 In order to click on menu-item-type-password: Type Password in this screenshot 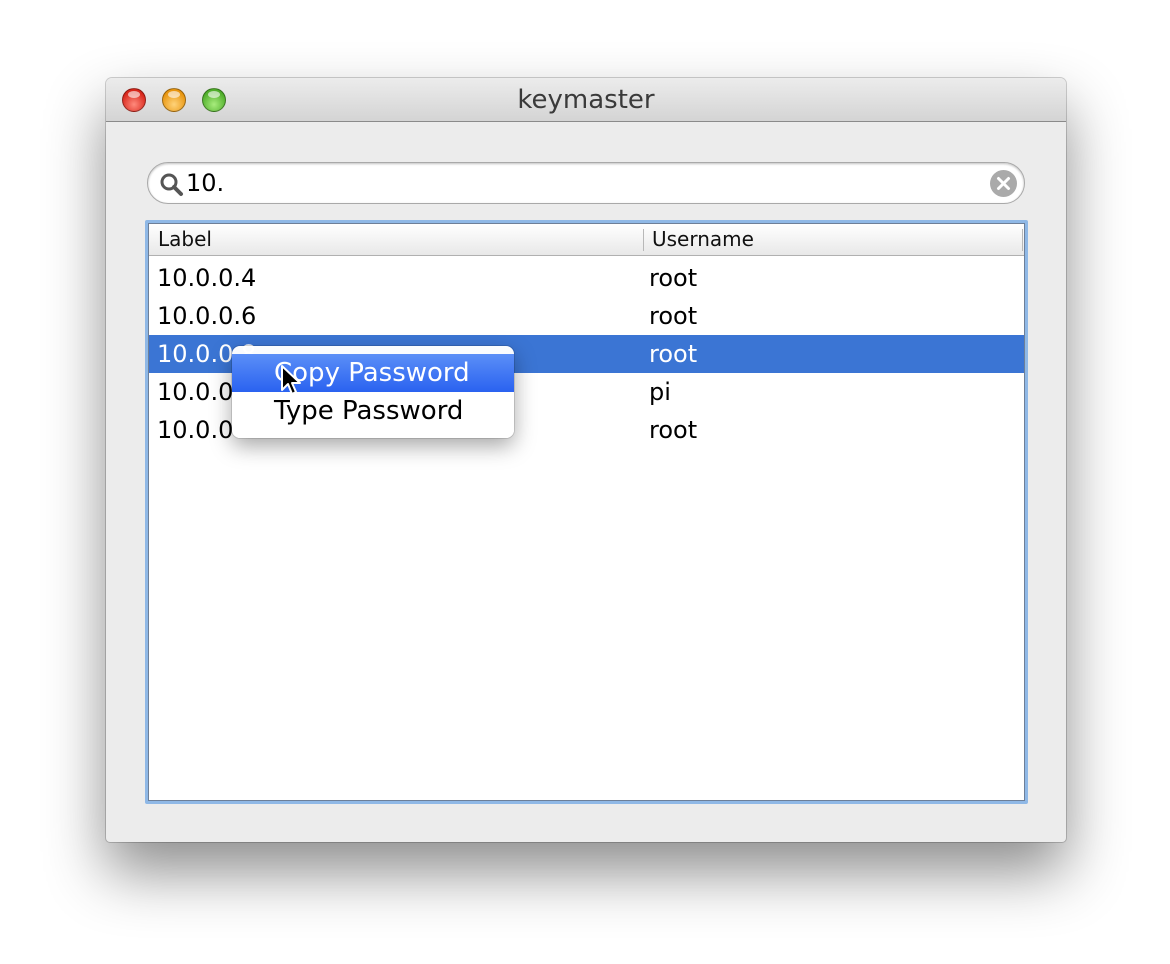, I will do `click(373, 411)`.